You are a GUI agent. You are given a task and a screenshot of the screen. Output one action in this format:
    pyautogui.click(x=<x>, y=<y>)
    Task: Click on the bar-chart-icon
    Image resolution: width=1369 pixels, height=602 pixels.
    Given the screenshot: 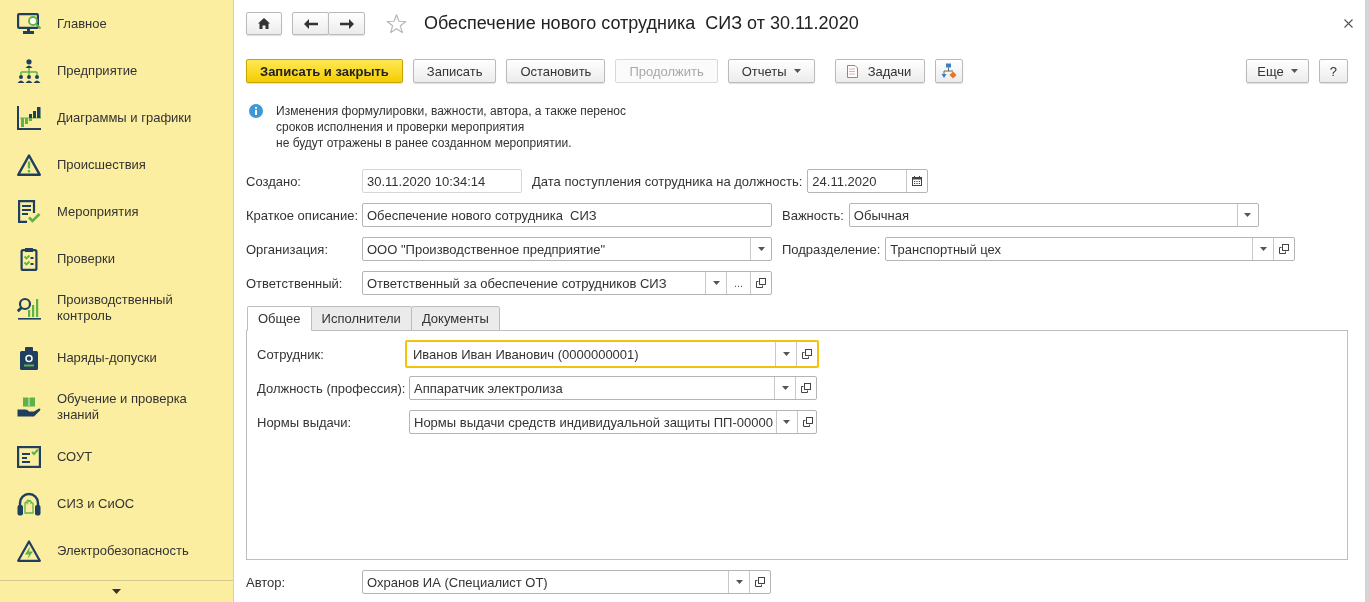 What is the action you would take?
    pyautogui.click(x=29, y=117)
    